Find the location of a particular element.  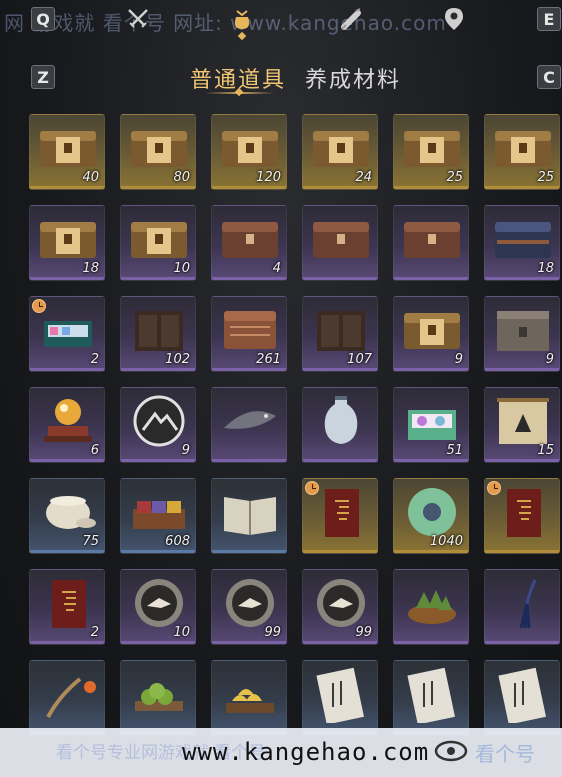

watermark-text: 网 游戏就 看个号 网址: www.kangehao.com is located at coordinates (225, 23).